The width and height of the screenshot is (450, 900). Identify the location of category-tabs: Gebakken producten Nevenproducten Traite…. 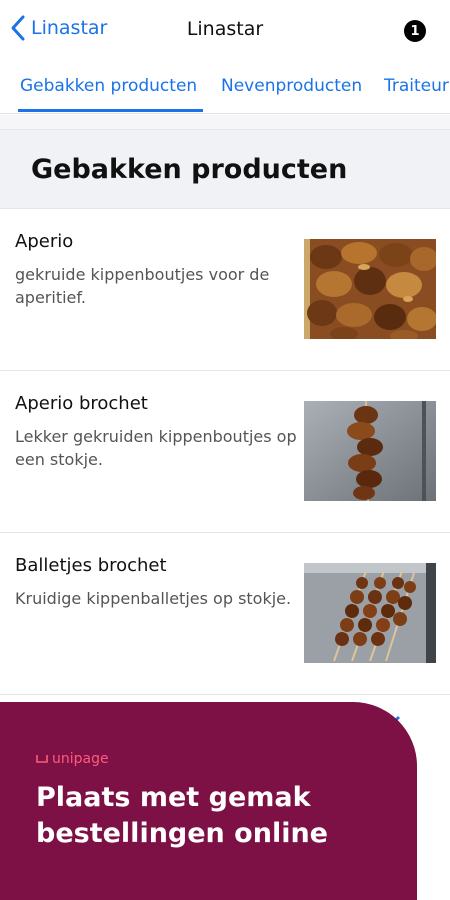
(225, 87).